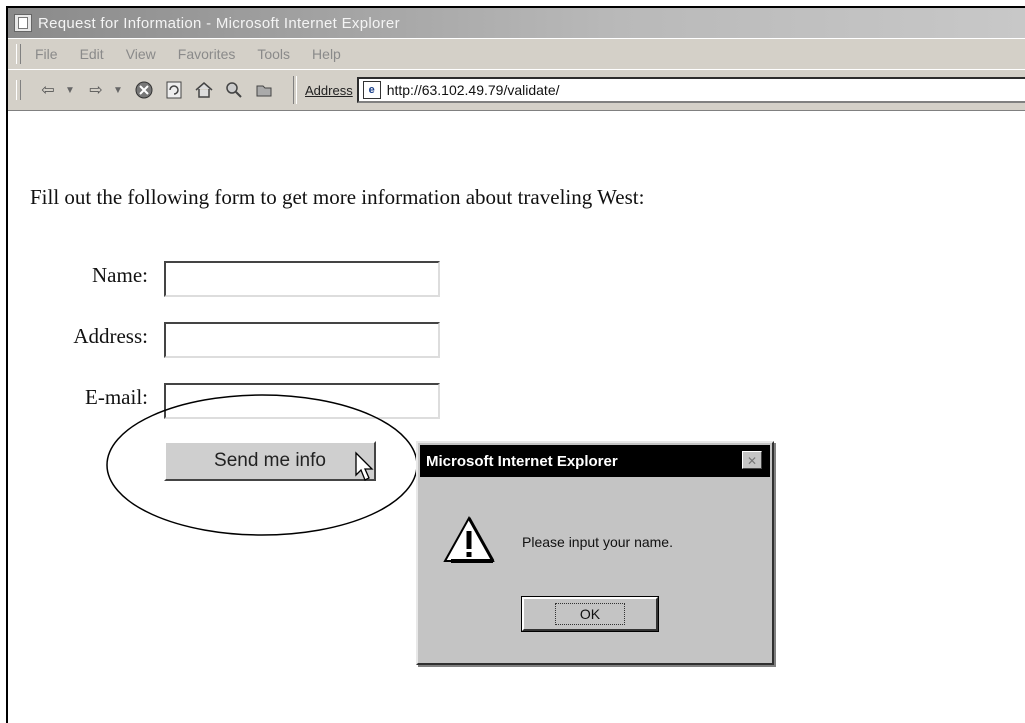  I want to click on address-bar: e http://63.102.49.79/validate/, so click(690, 90).